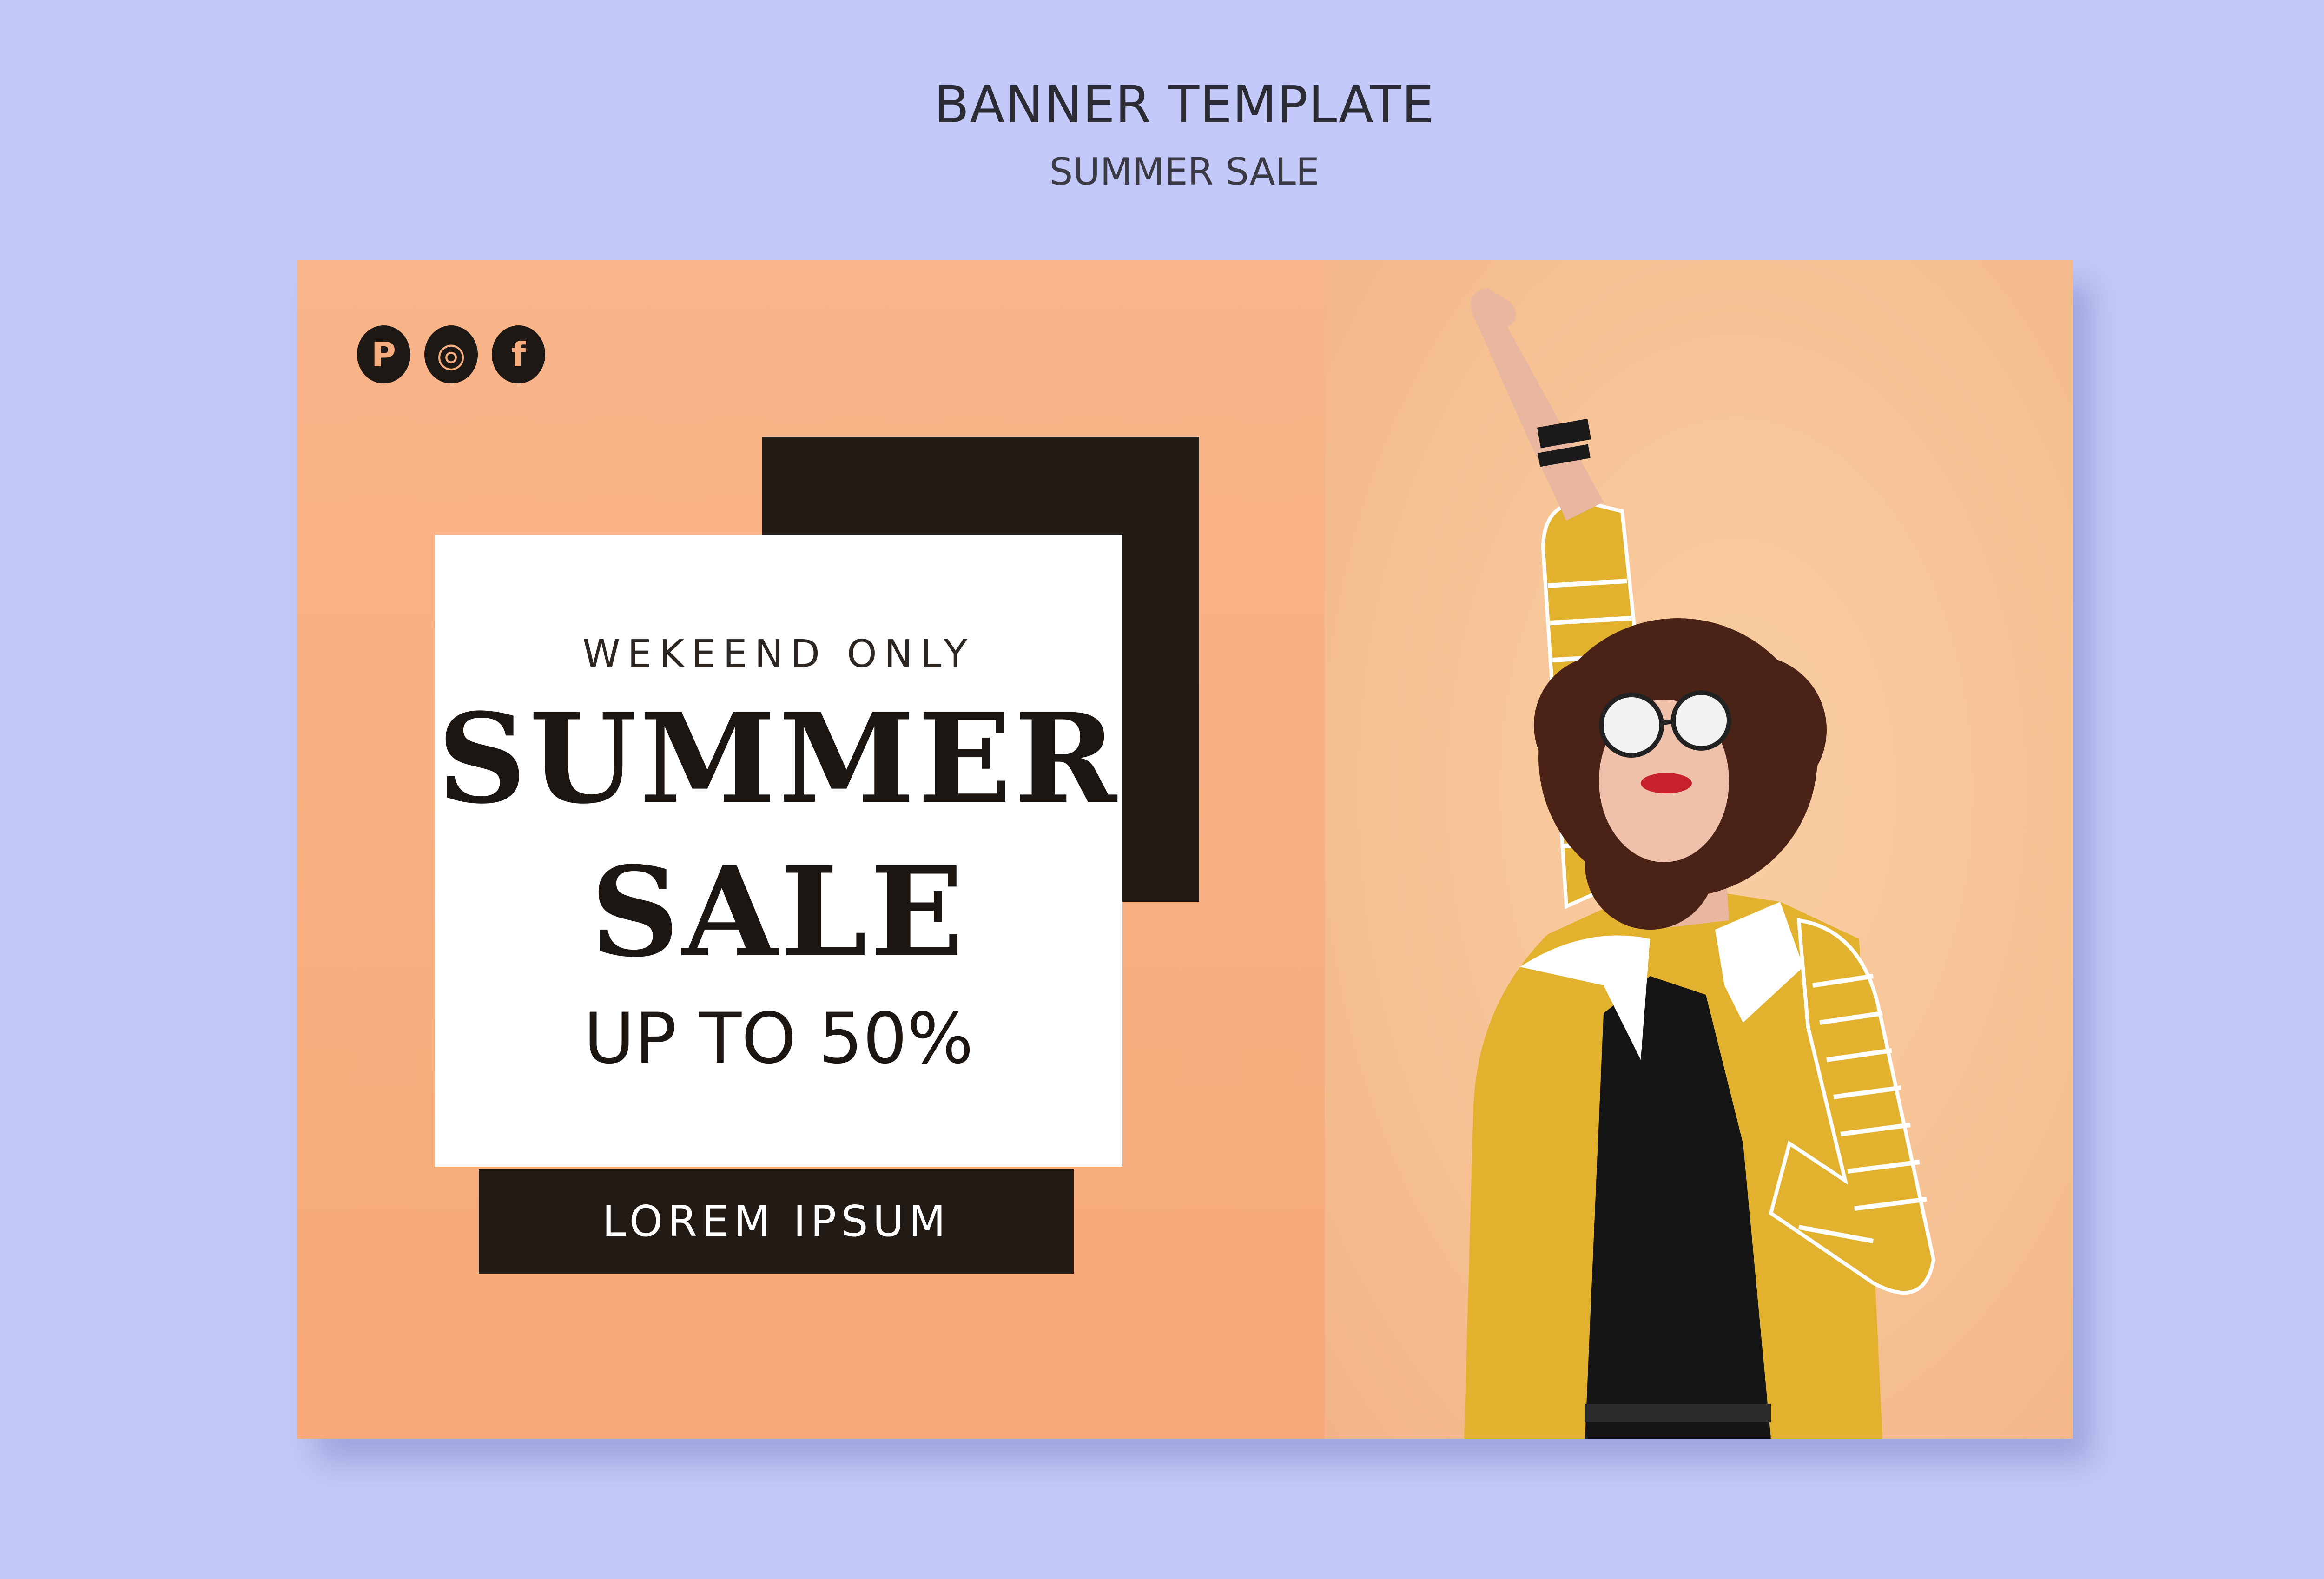  Describe the element at coordinates (518, 354) in the screenshot. I see `facebook-icon: f` at that location.